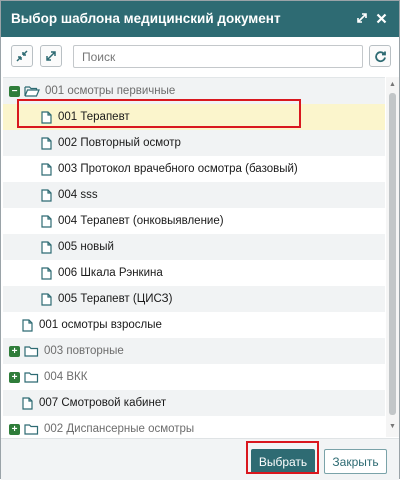 The height and width of the screenshot is (481, 402). Describe the element at coordinates (14, 91) in the screenshot. I see `collapse-toggle-icon: −` at that location.